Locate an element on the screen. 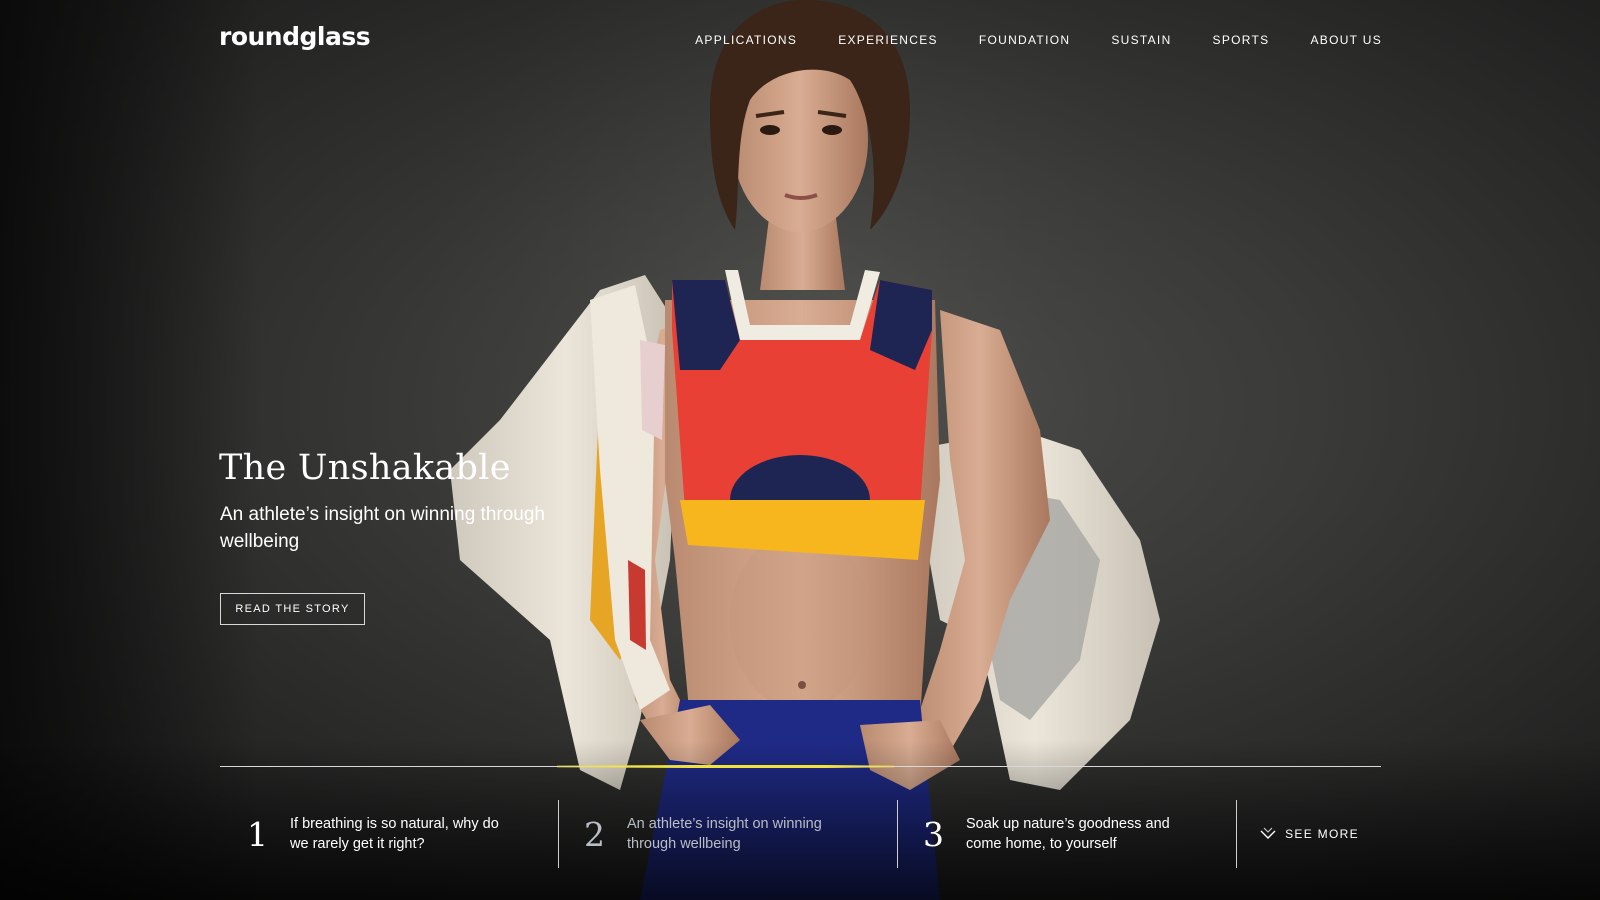 This screenshot has height=900, width=1600. chevron-down-icon is located at coordinates (1268, 833).